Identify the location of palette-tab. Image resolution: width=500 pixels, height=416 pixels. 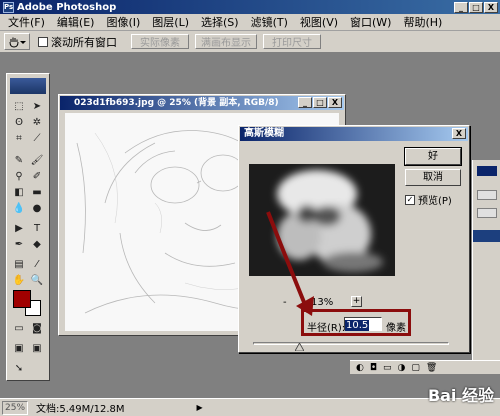
(487, 171).